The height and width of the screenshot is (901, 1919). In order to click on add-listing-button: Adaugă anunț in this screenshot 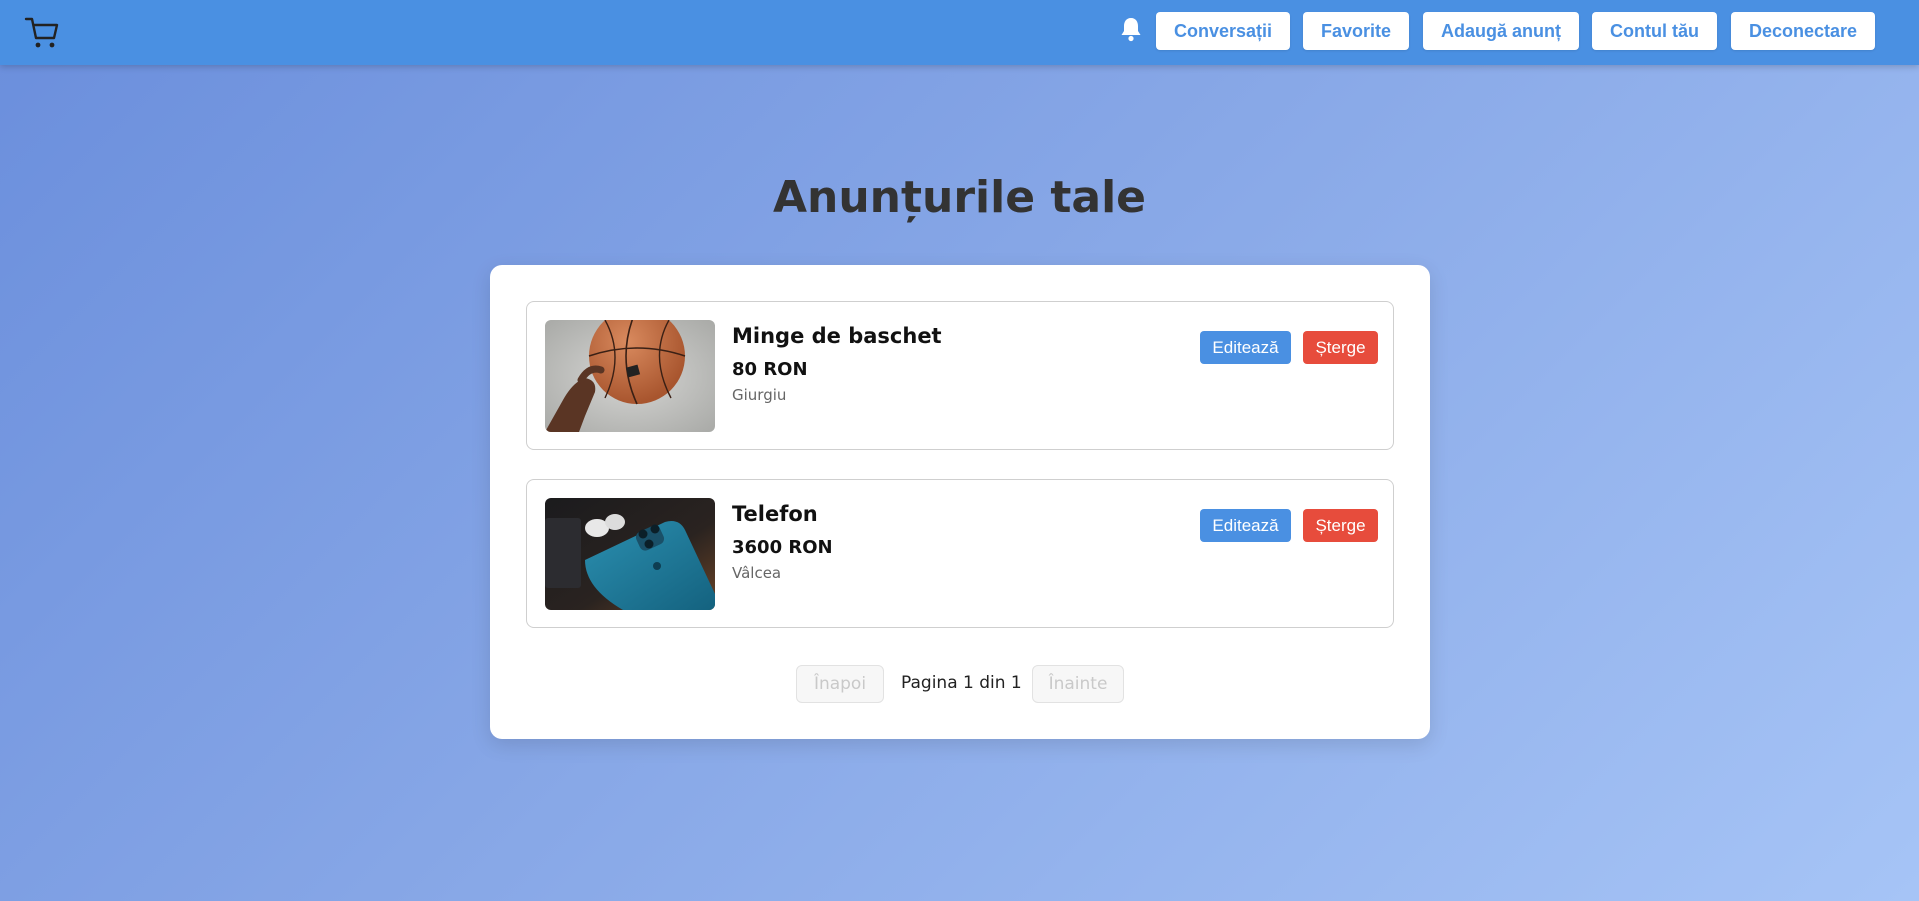, I will do `click(1501, 31)`.